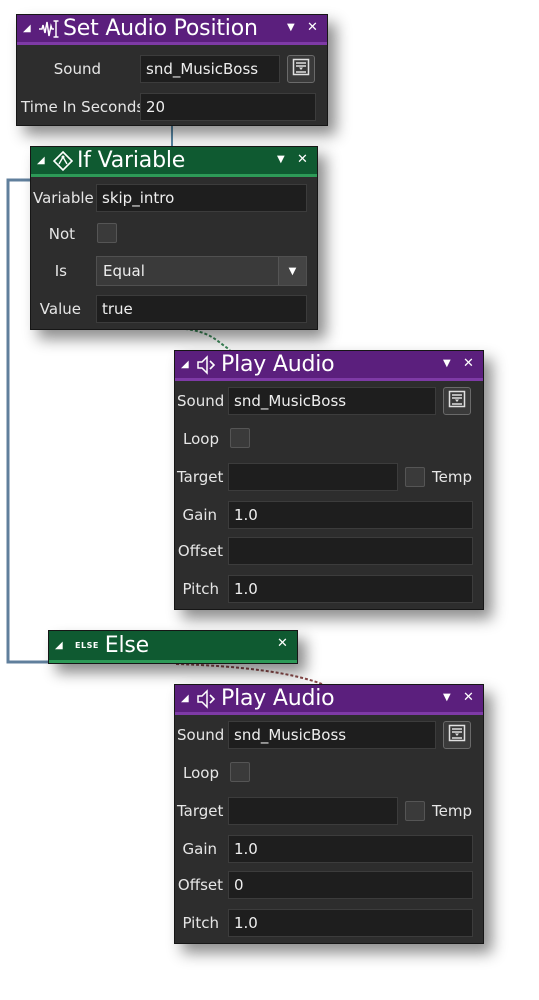  I want to click on else-node: ◢ ELSE Else ✕, so click(173, 647).